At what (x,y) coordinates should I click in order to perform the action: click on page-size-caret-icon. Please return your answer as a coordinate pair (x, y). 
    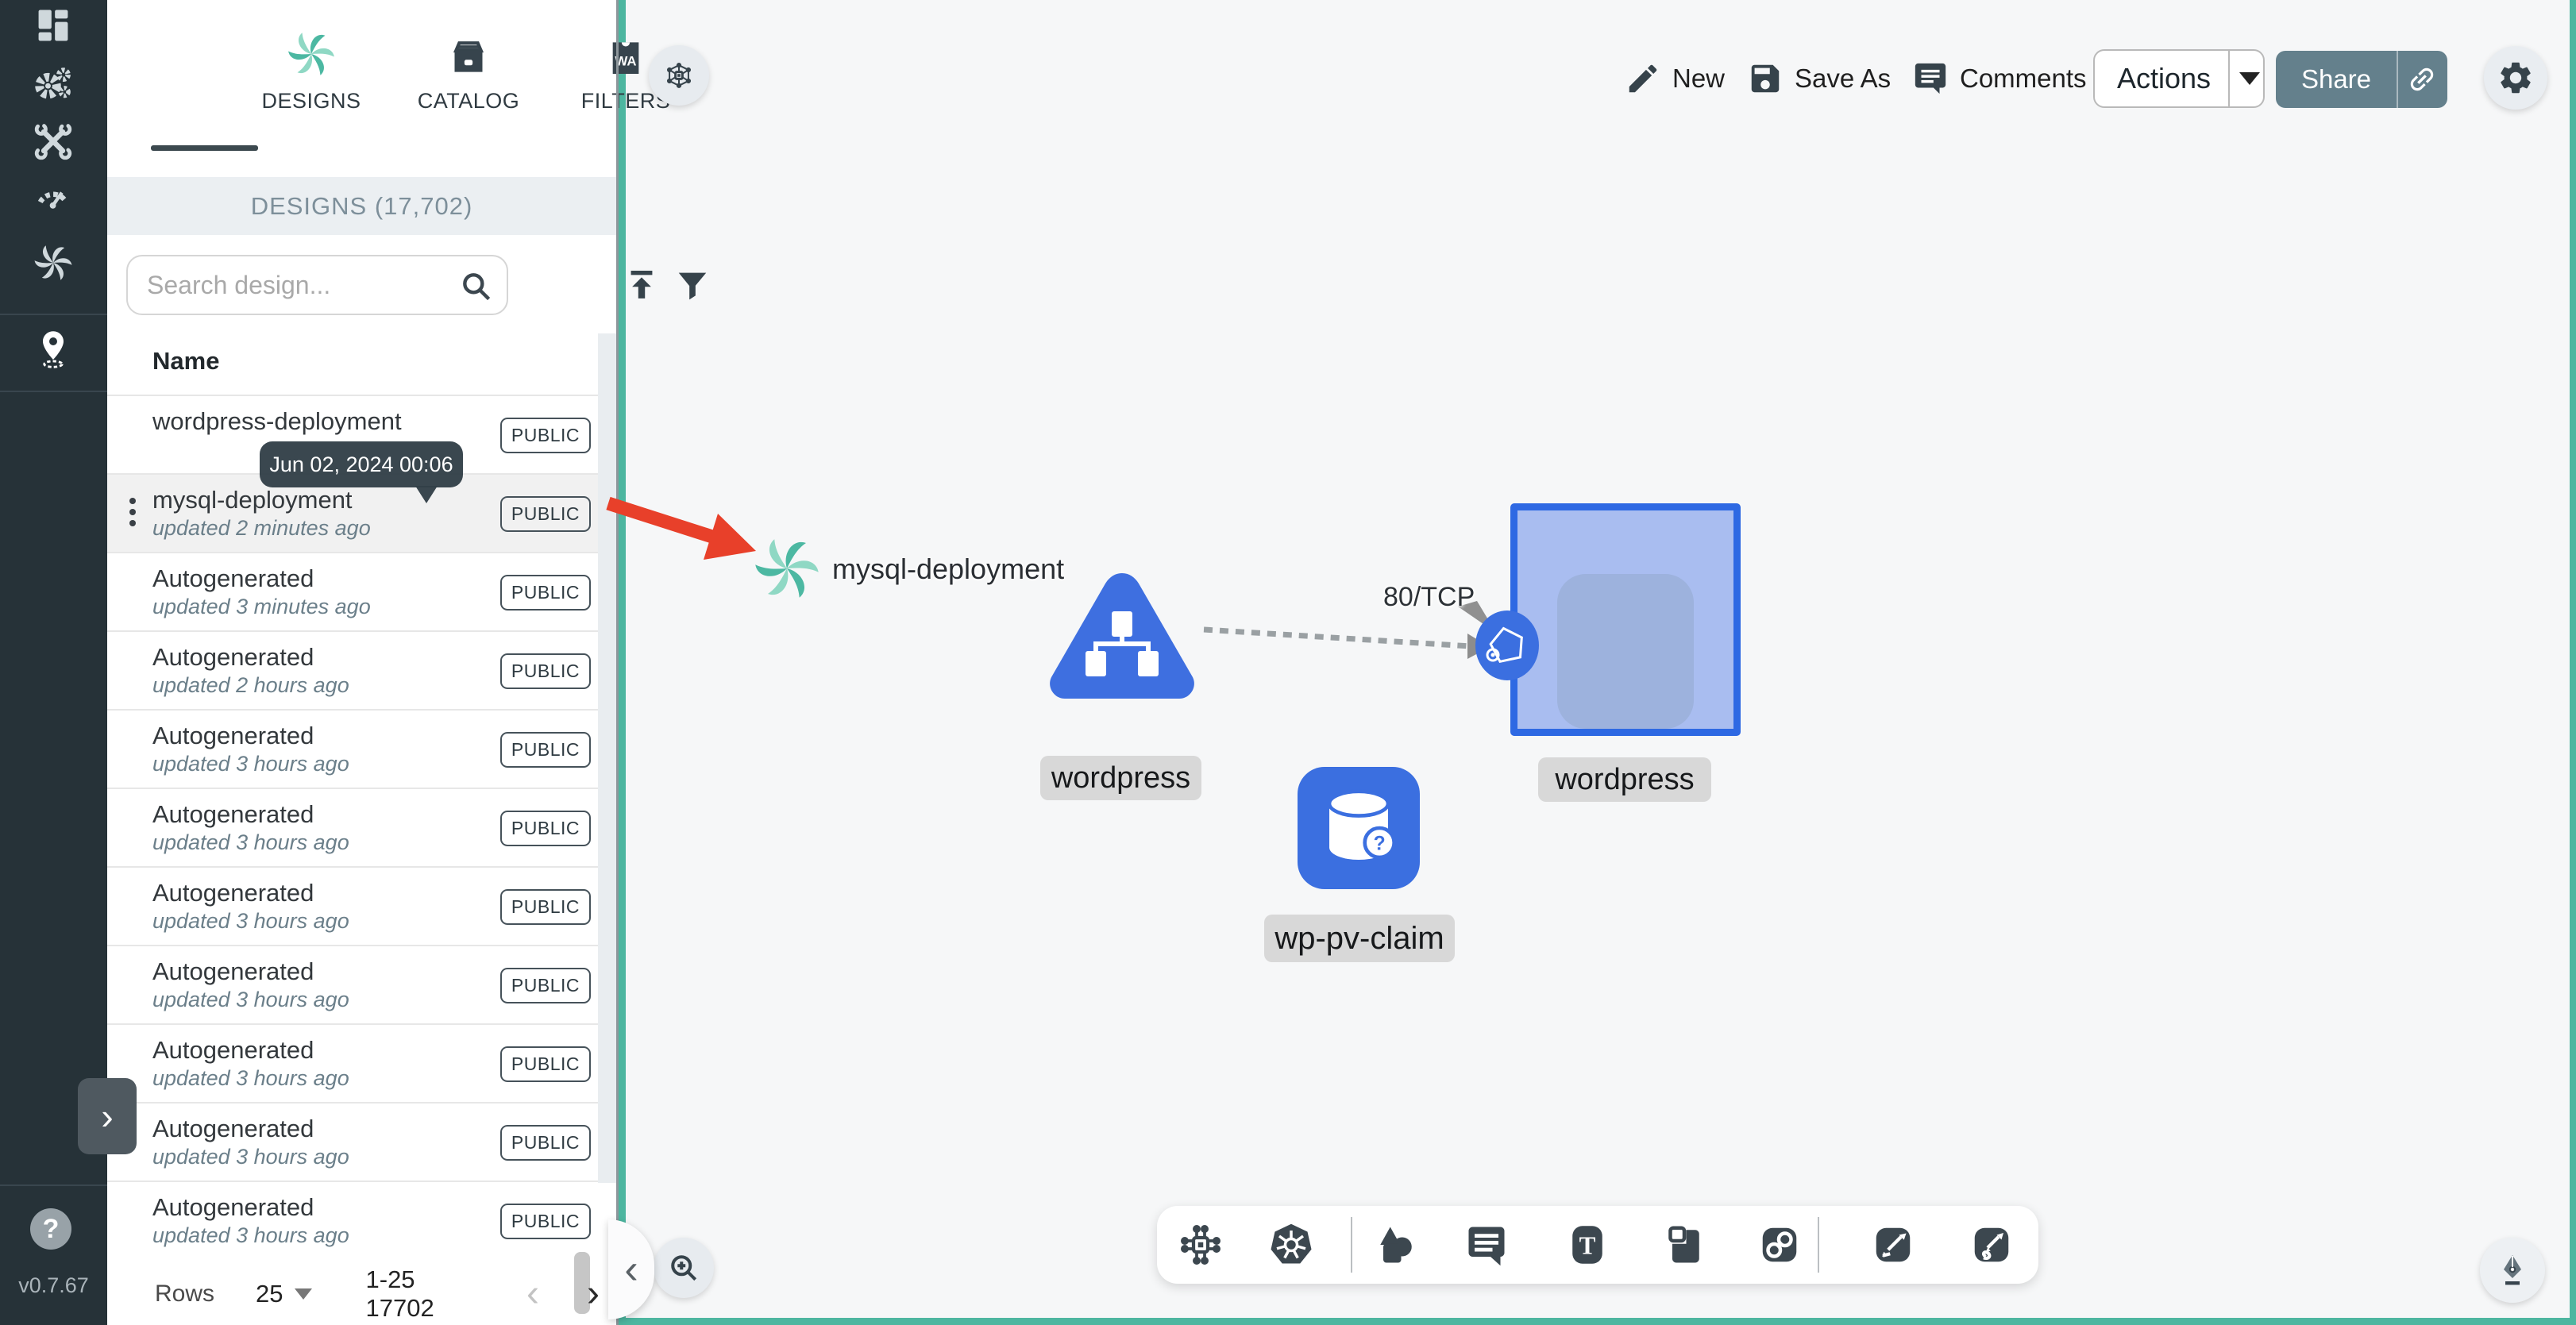
    Looking at the image, I should click on (303, 1294).